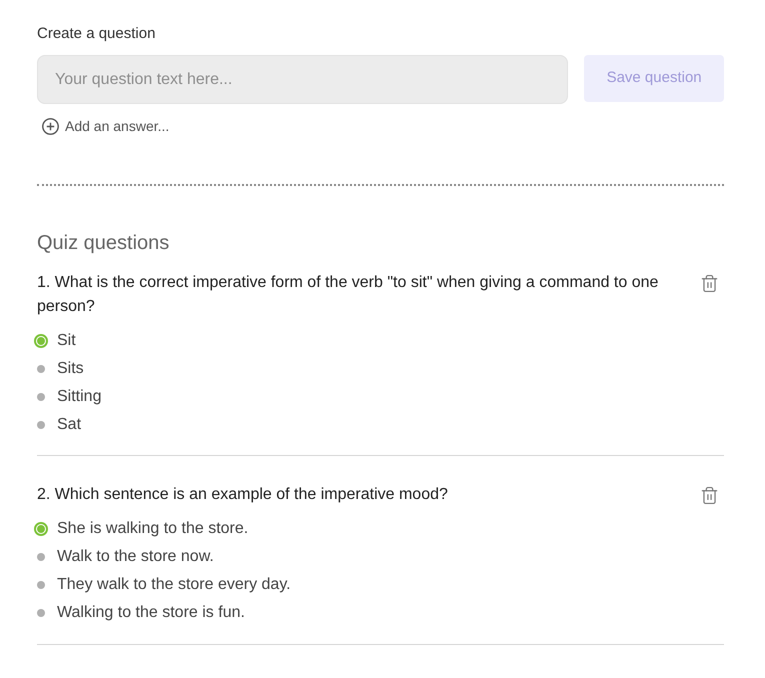 The image size is (765, 678). Describe the element at coordinates (135, 557) in the screenshot. I see `answer-text: Walk to the store now.` at that location.